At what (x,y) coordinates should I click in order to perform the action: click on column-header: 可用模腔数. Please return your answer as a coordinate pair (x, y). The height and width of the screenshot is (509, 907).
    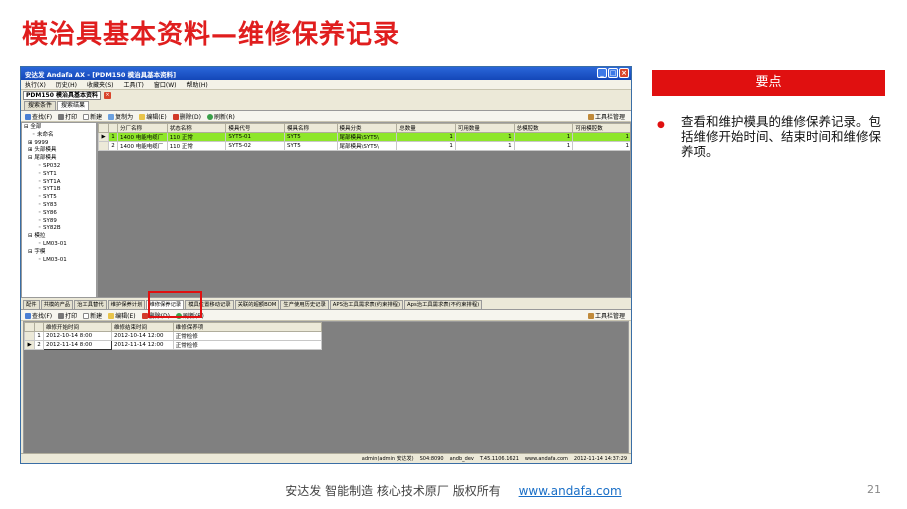
    Looking at the image, I should click on (601, 128).